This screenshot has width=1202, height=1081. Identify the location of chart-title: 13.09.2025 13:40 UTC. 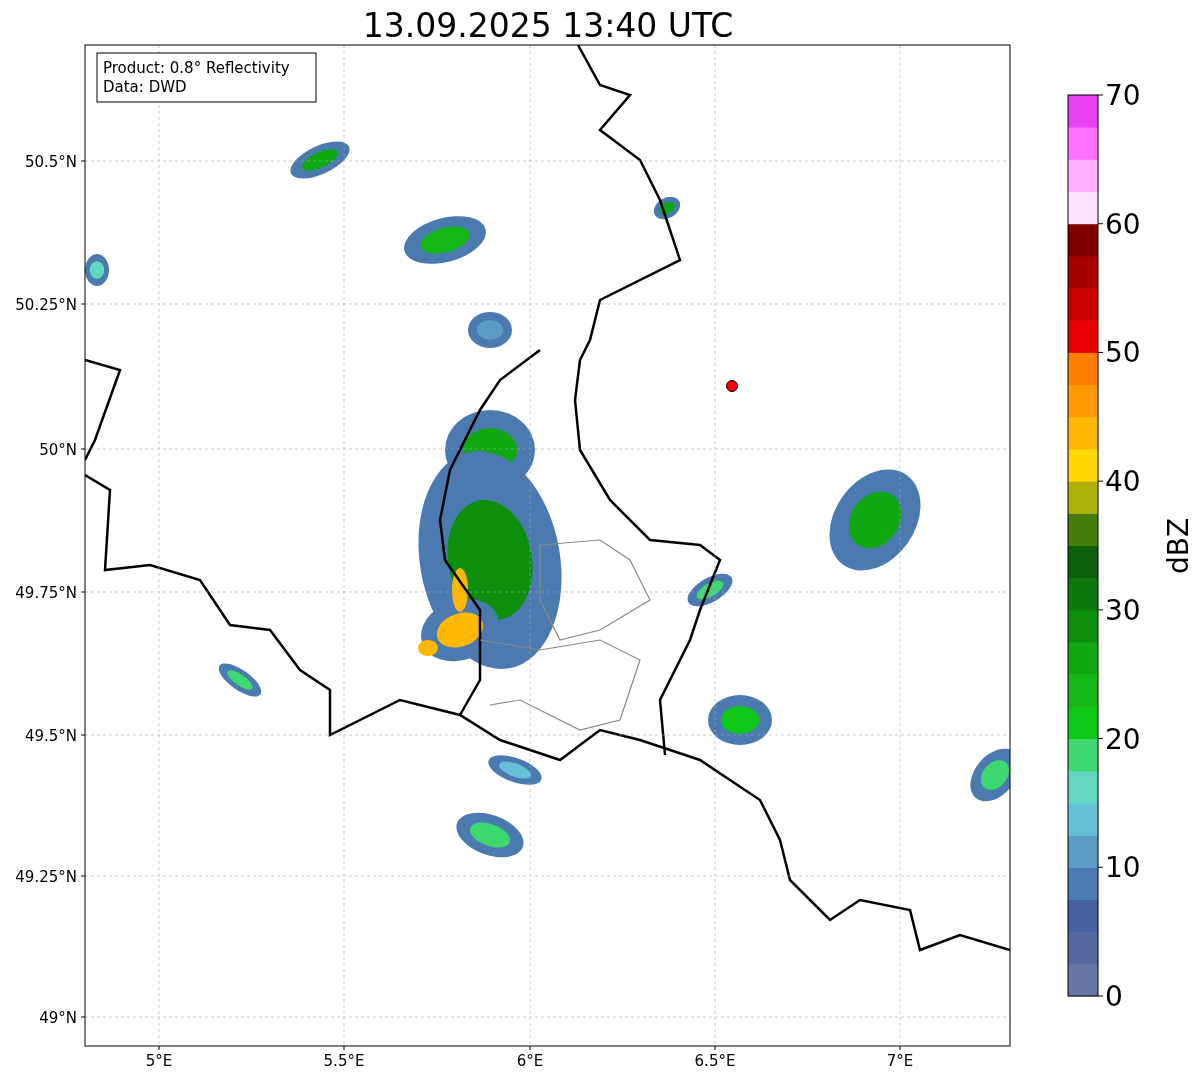
(548, 25).